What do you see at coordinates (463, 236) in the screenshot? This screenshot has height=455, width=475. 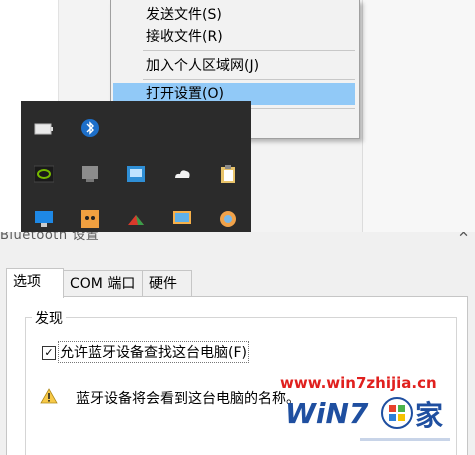 I see `close-icon: ✕` at bounding box center [463, 236].